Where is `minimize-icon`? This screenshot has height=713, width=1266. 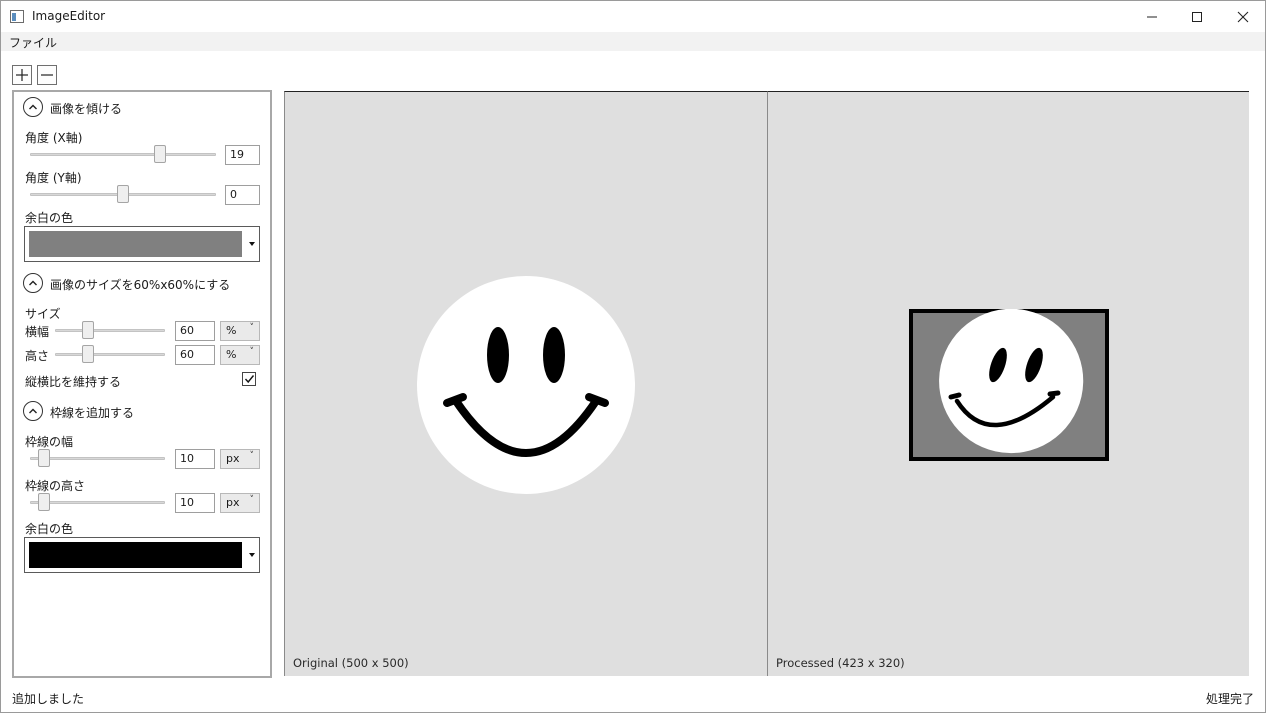
minimize-icon is located at coordinates (1152, 16).